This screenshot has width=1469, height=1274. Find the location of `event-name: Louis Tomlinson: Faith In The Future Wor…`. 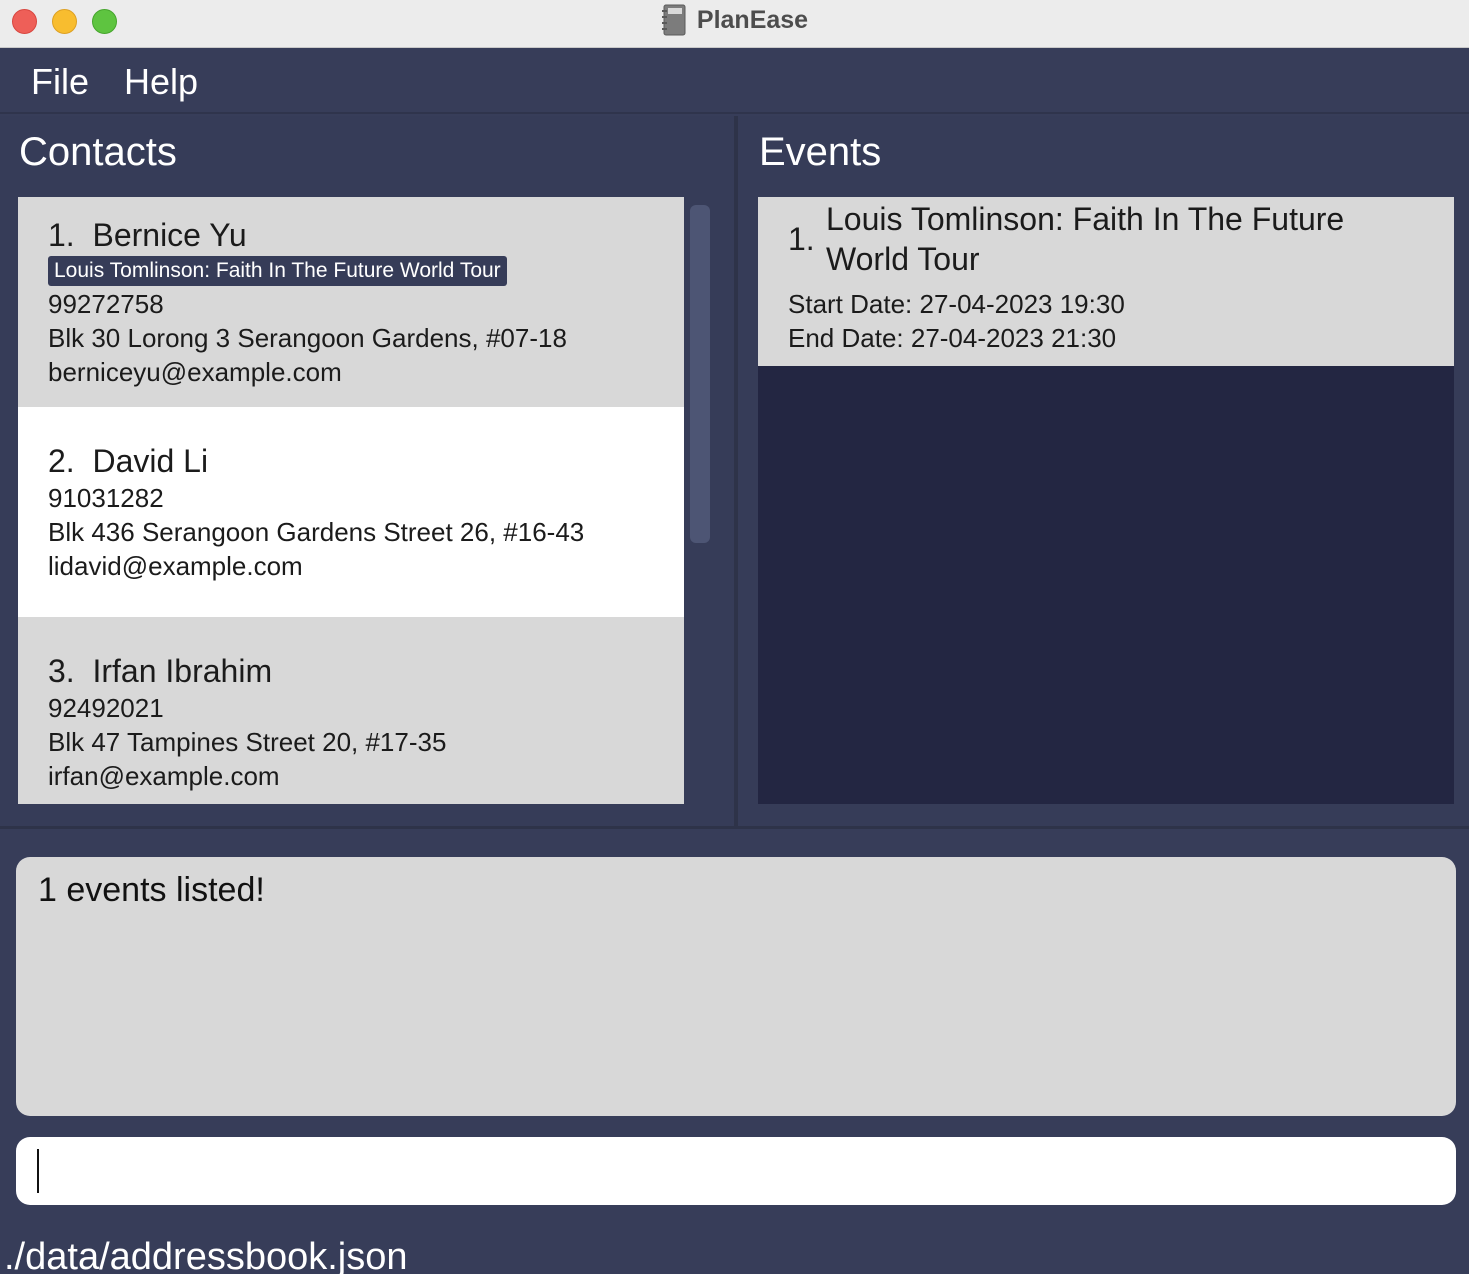

event-name: Louis Tomlinson: Faith In The Future Wor… is located at coordinates (1085, 239).